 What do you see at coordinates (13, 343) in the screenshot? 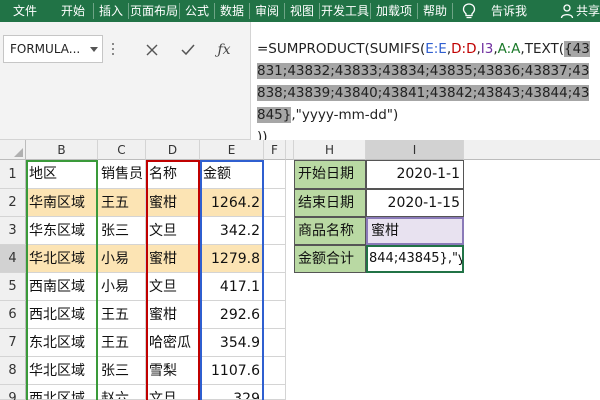
I see `row-header-7: 7` at bounding box center [13, 343].